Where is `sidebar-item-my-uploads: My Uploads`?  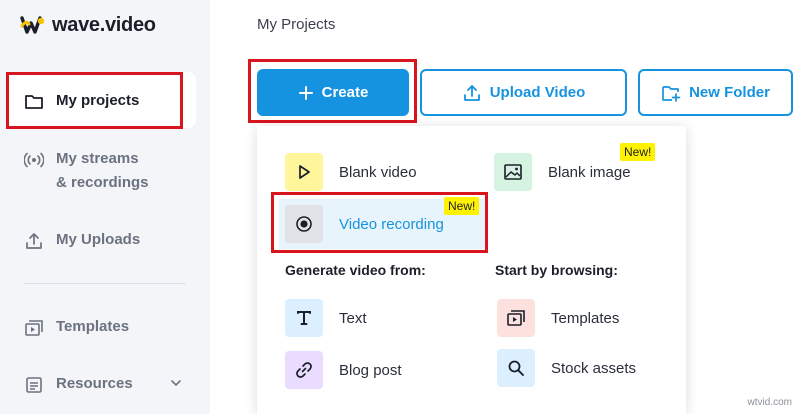 sidebar-item-my-uploads: My Uploads is located at coordinates (82, 241).